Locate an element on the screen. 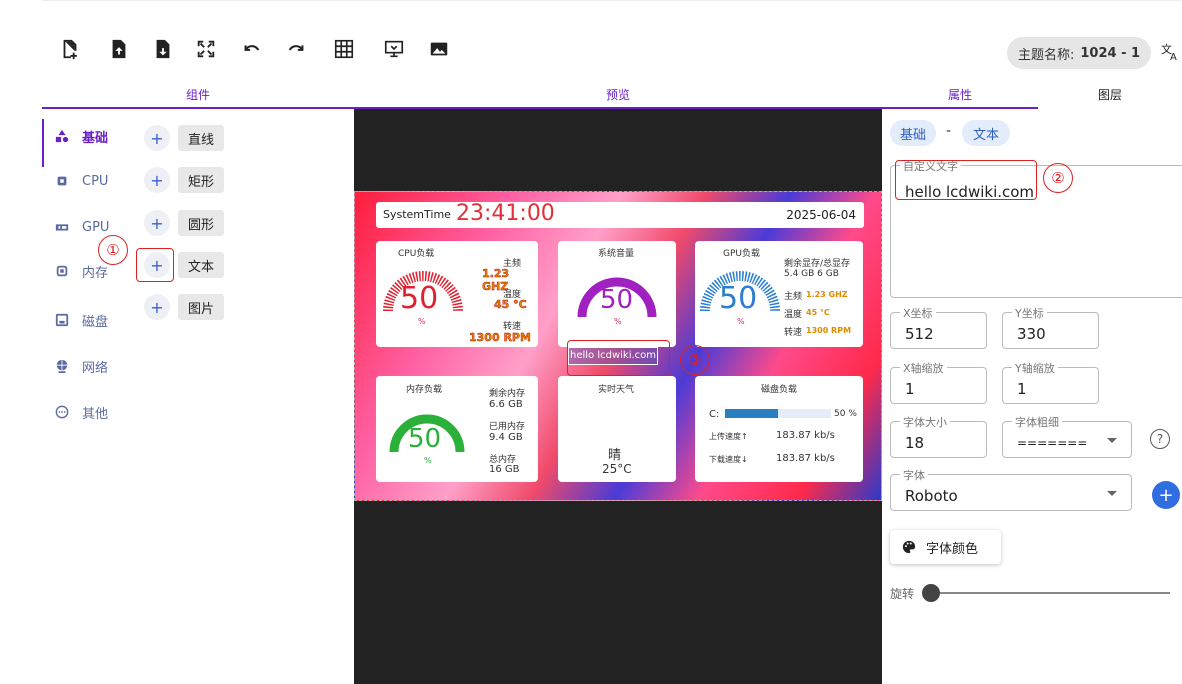 The height and width of the screenshot is (684, 1182). tab-properties: 属性 is located at coordinates (960, 97).